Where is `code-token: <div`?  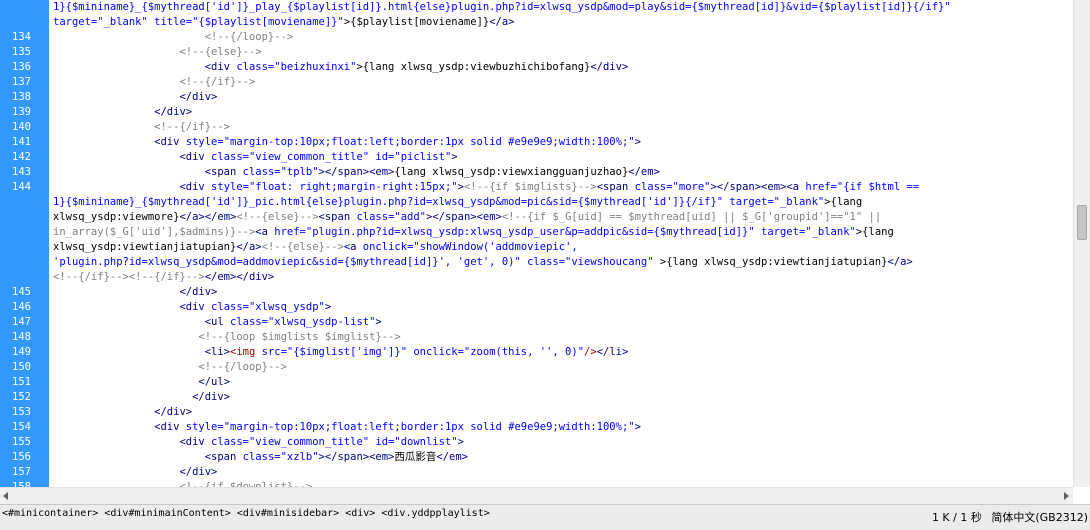
code-token: <div is located at coordinates (170, 427).